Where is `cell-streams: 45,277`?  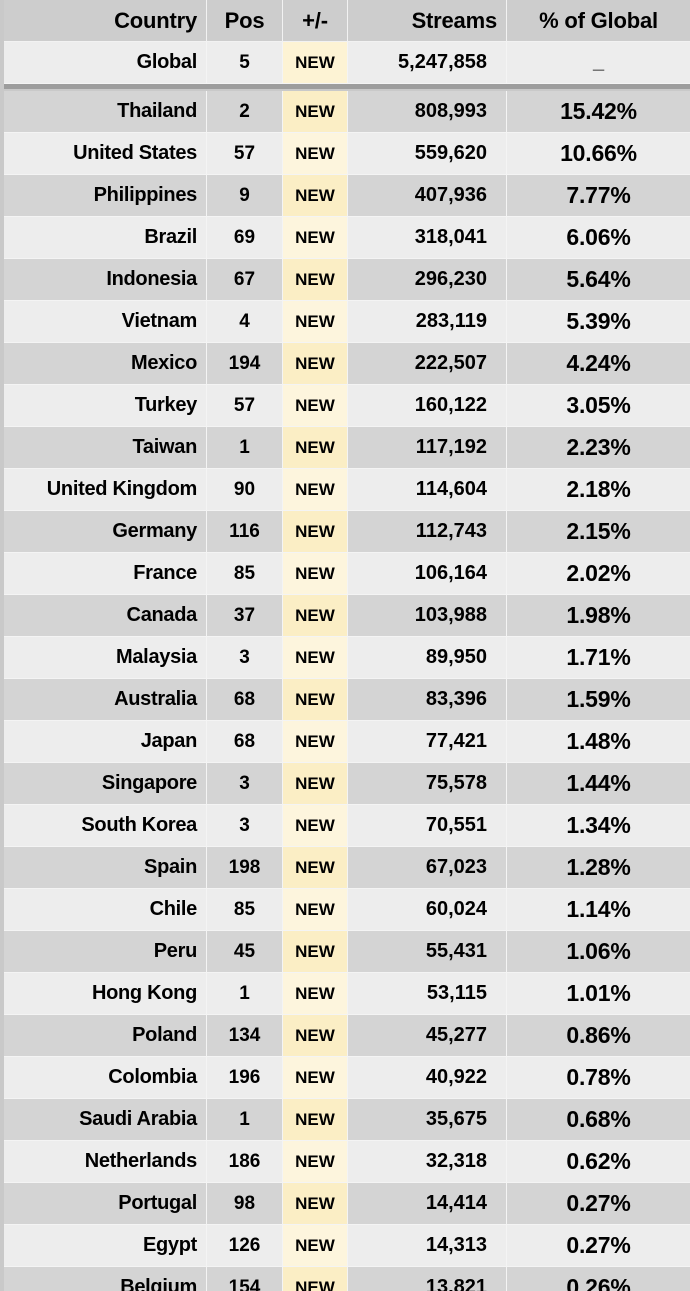
cell-streams: 45,277 is located at coordinates (427, 1036).